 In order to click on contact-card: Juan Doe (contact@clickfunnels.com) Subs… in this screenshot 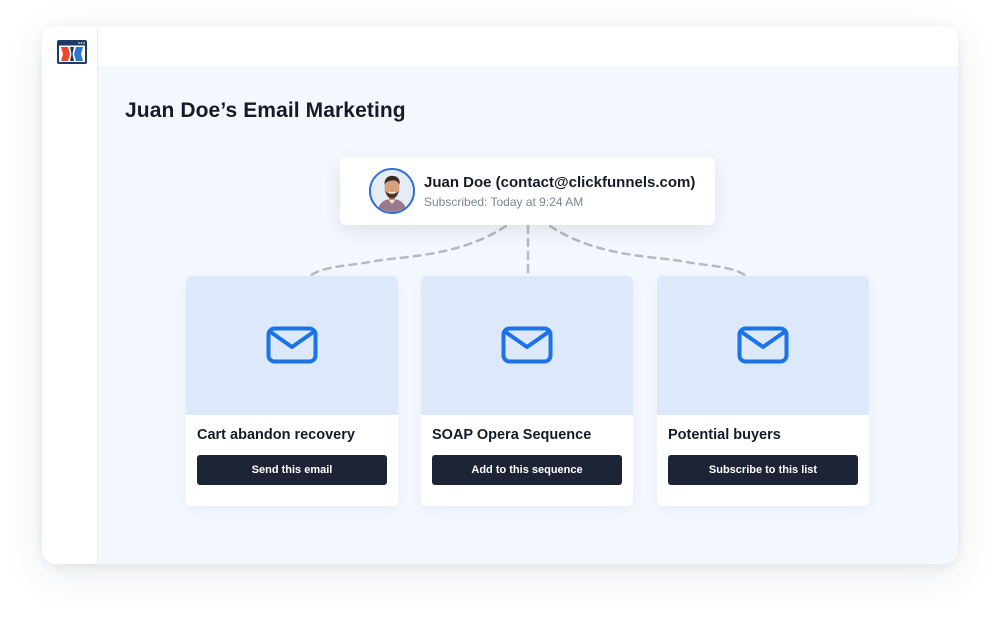, I will do `click(527, 191)`.